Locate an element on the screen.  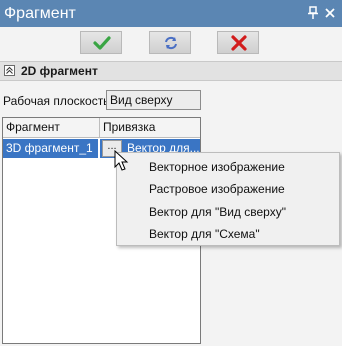
menu-item-vector-top-view: Вектор для "Вид сверху" is located at coordinates (217, 212).